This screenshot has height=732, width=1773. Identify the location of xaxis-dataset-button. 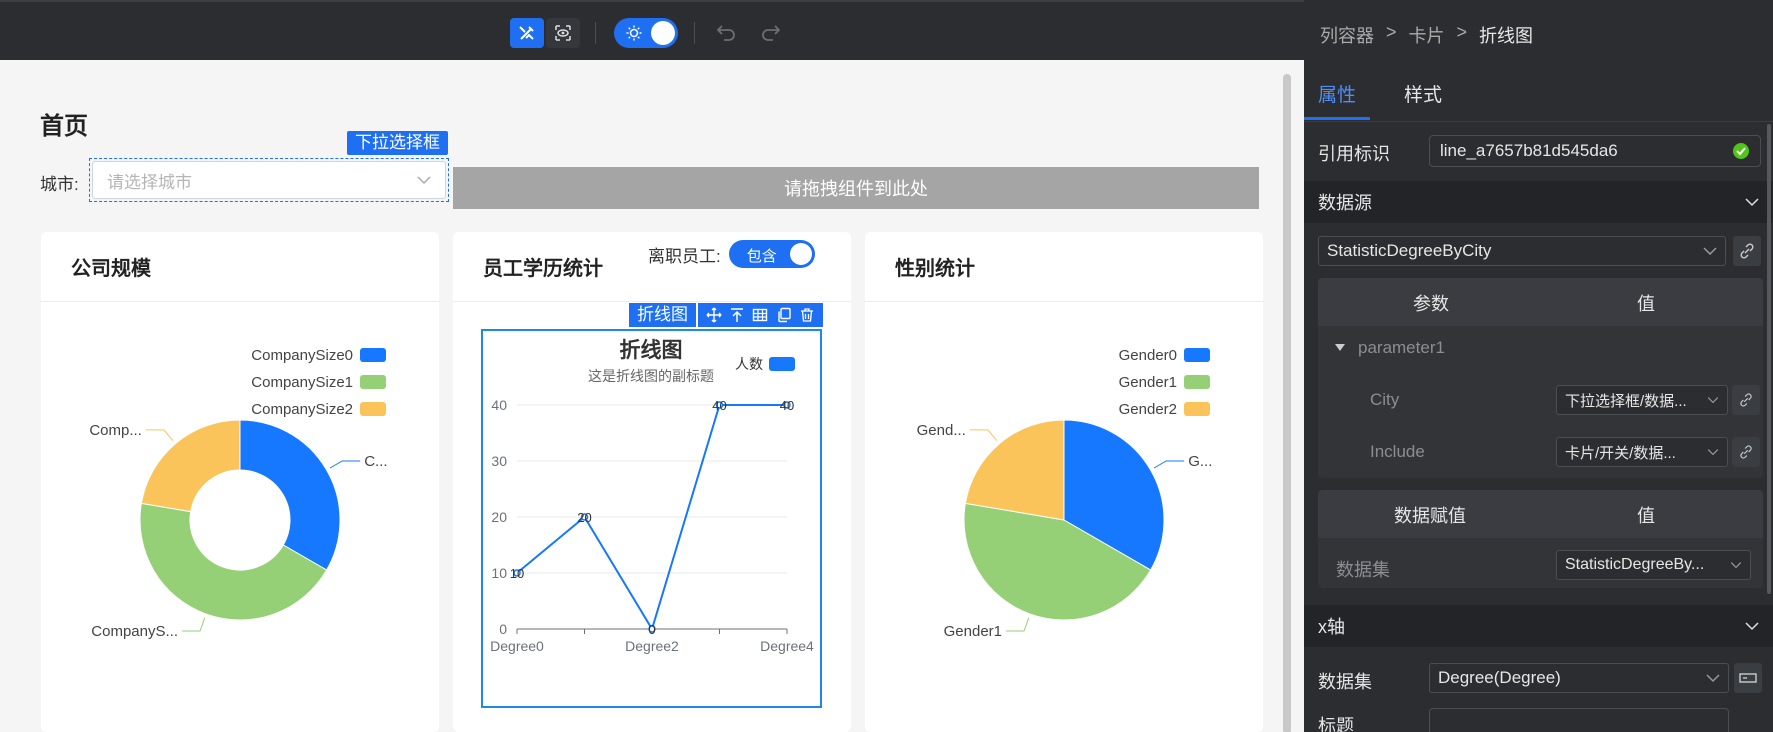
(1748, 678).